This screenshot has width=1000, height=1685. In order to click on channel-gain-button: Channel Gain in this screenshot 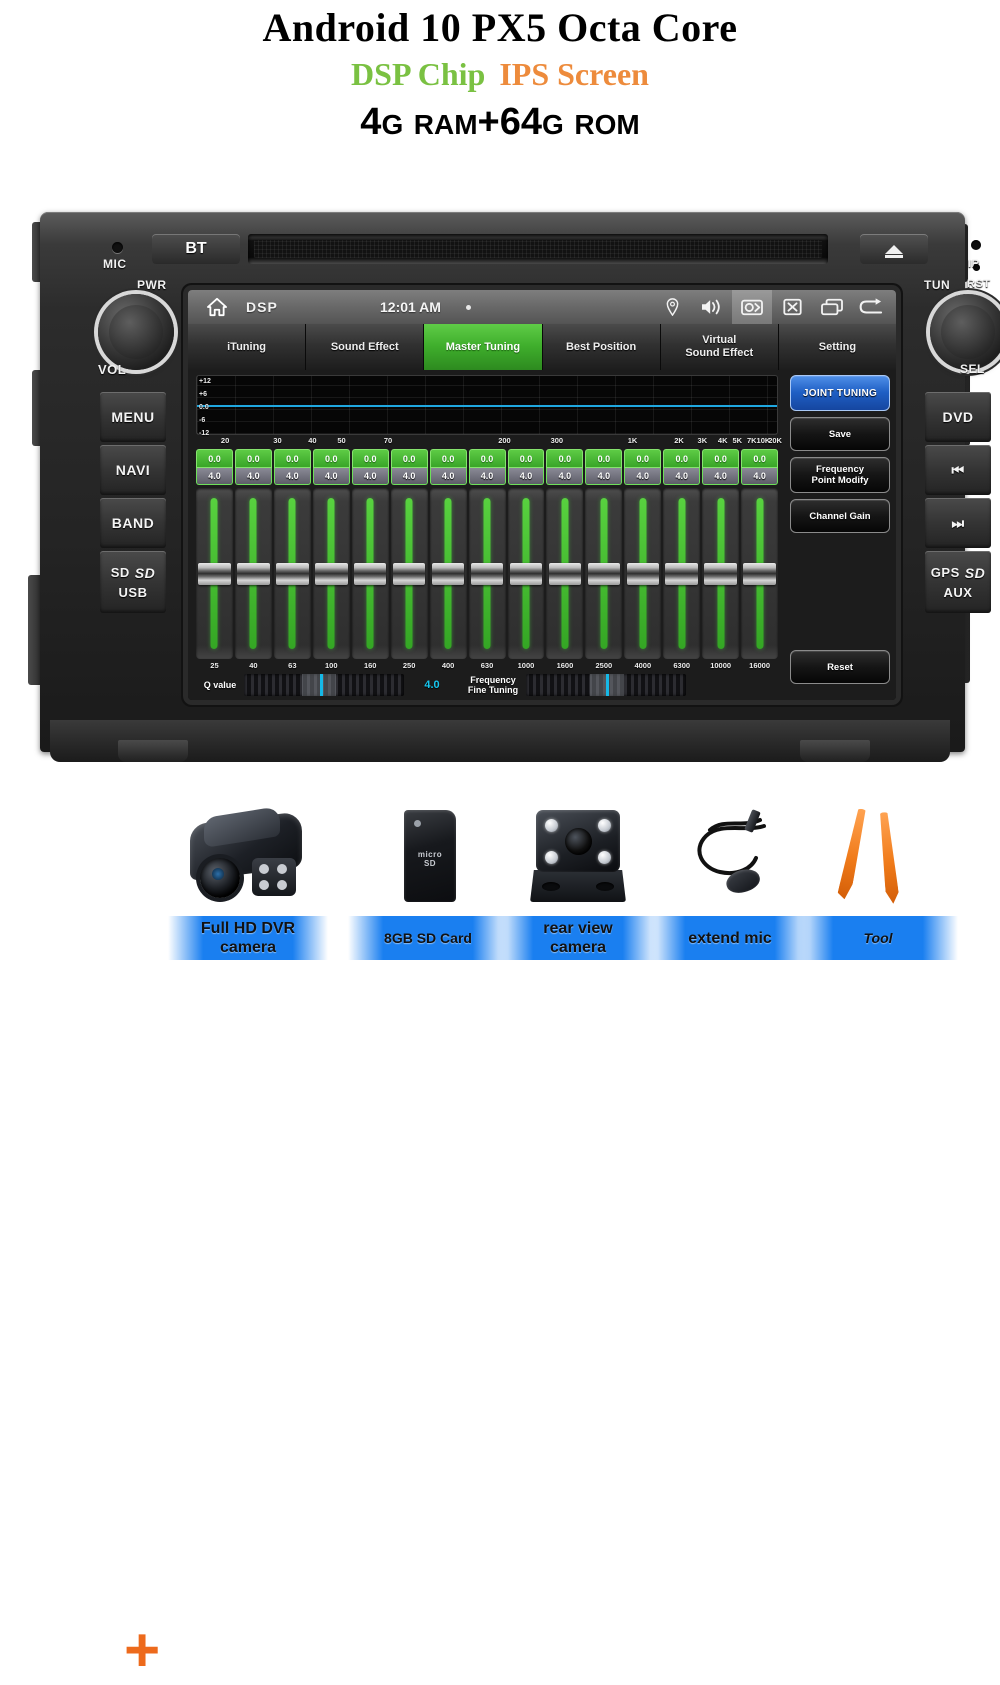, I will do `click(840, 516)`.